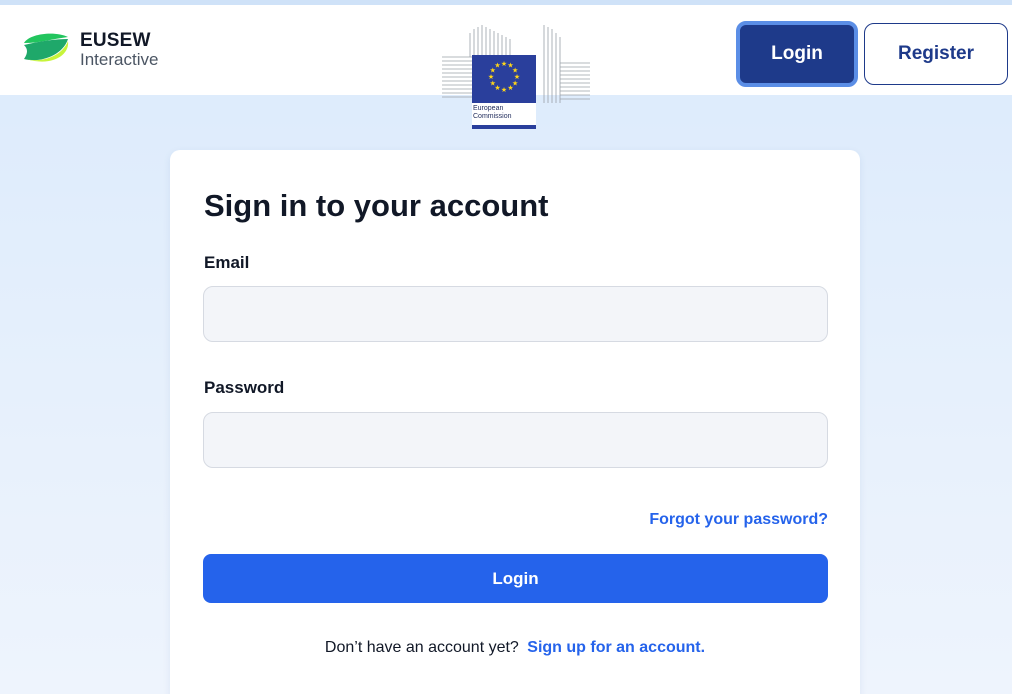 The width and height of the screenshot is (1012, 694). What do you see at coordinates (227, 262) in the screenshot?
I see `email-label: Email` at bounding box center [227, 262].